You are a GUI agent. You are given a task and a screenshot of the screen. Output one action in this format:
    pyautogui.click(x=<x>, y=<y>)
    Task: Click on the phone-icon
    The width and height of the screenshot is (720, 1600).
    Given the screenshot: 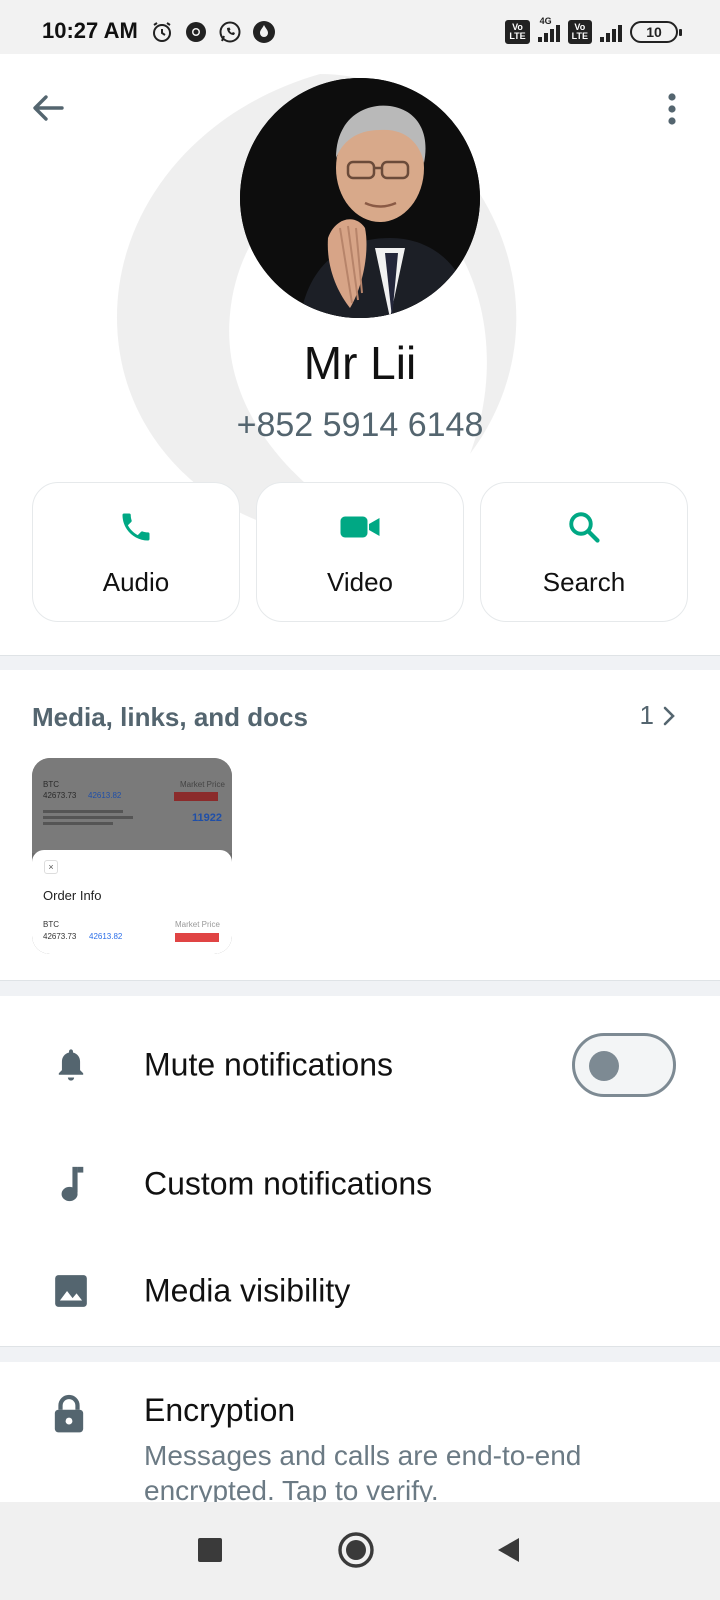 What is the action you would take?
    pyautogui.click(x=136, y=527)
    